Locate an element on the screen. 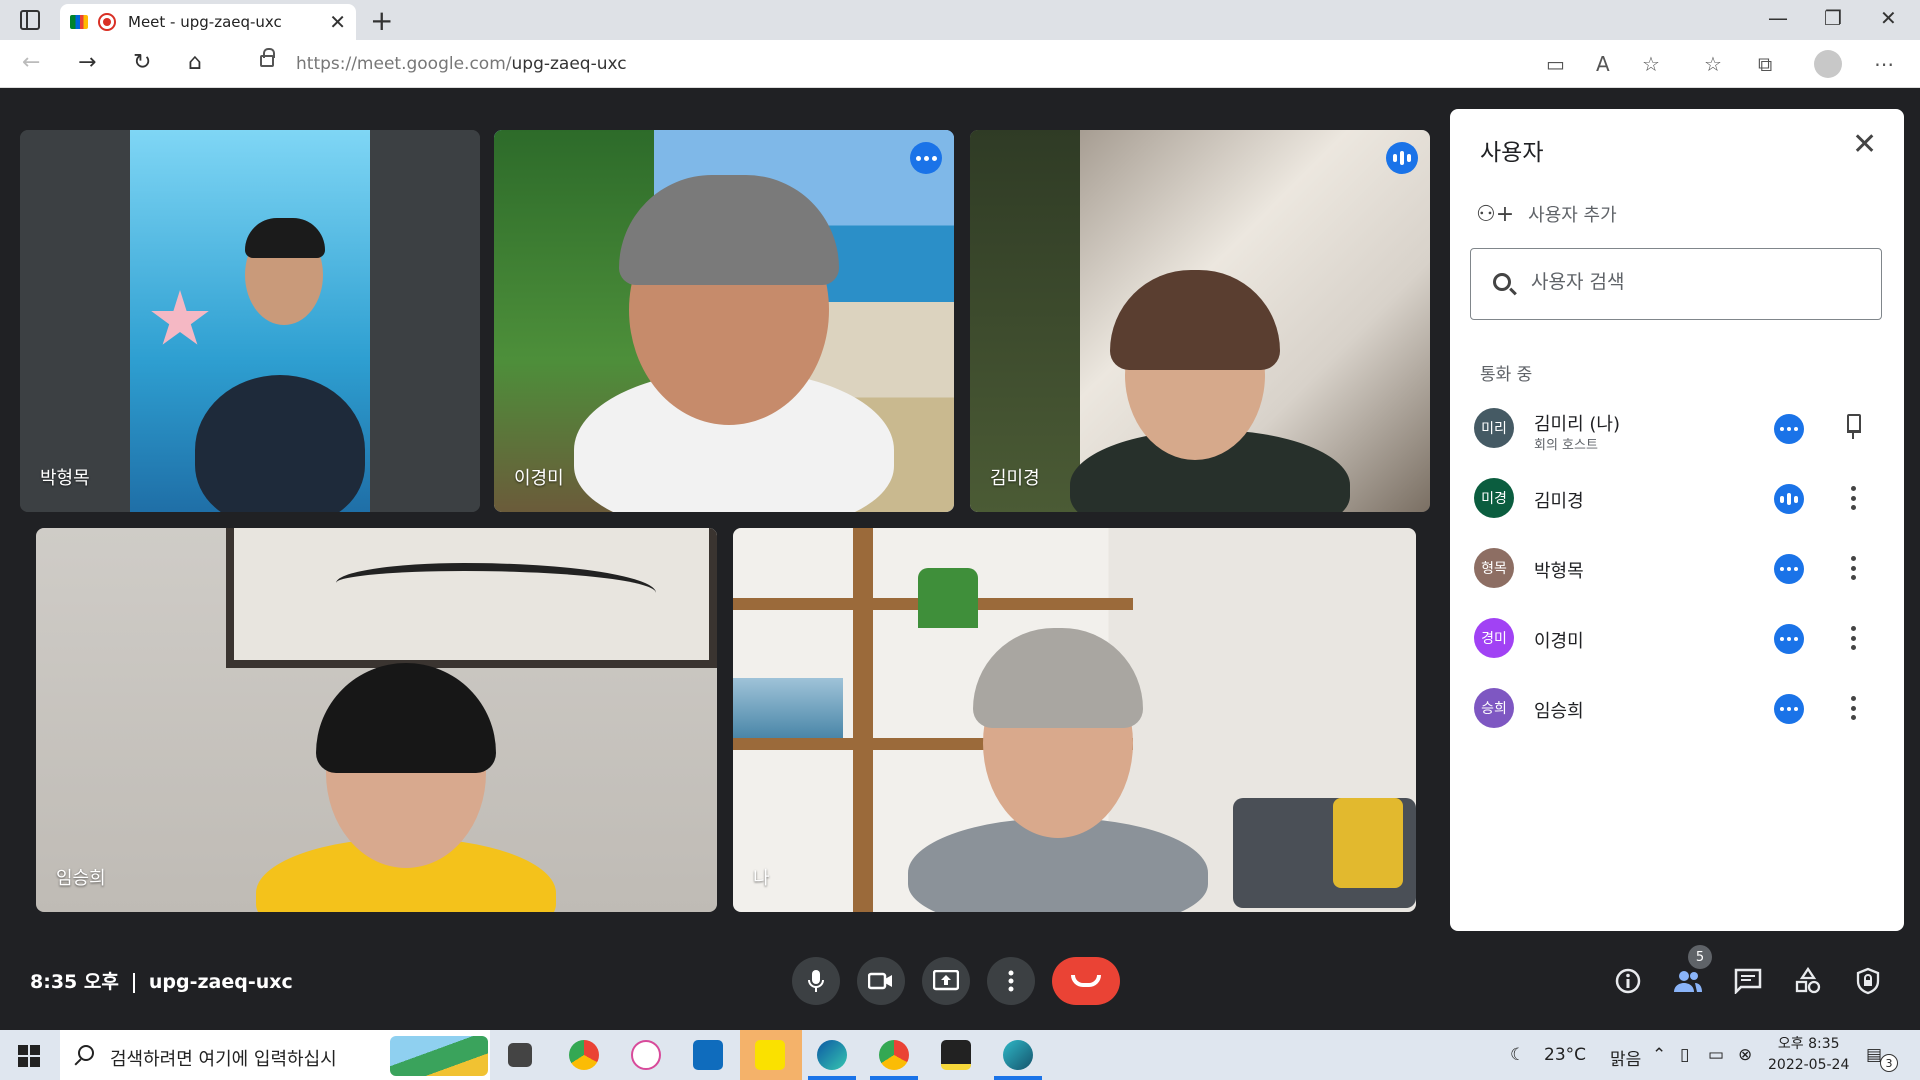 This screenshot has width=1920, height=1080. read-aloud-icon: A is located at coordinates (1603, 64).